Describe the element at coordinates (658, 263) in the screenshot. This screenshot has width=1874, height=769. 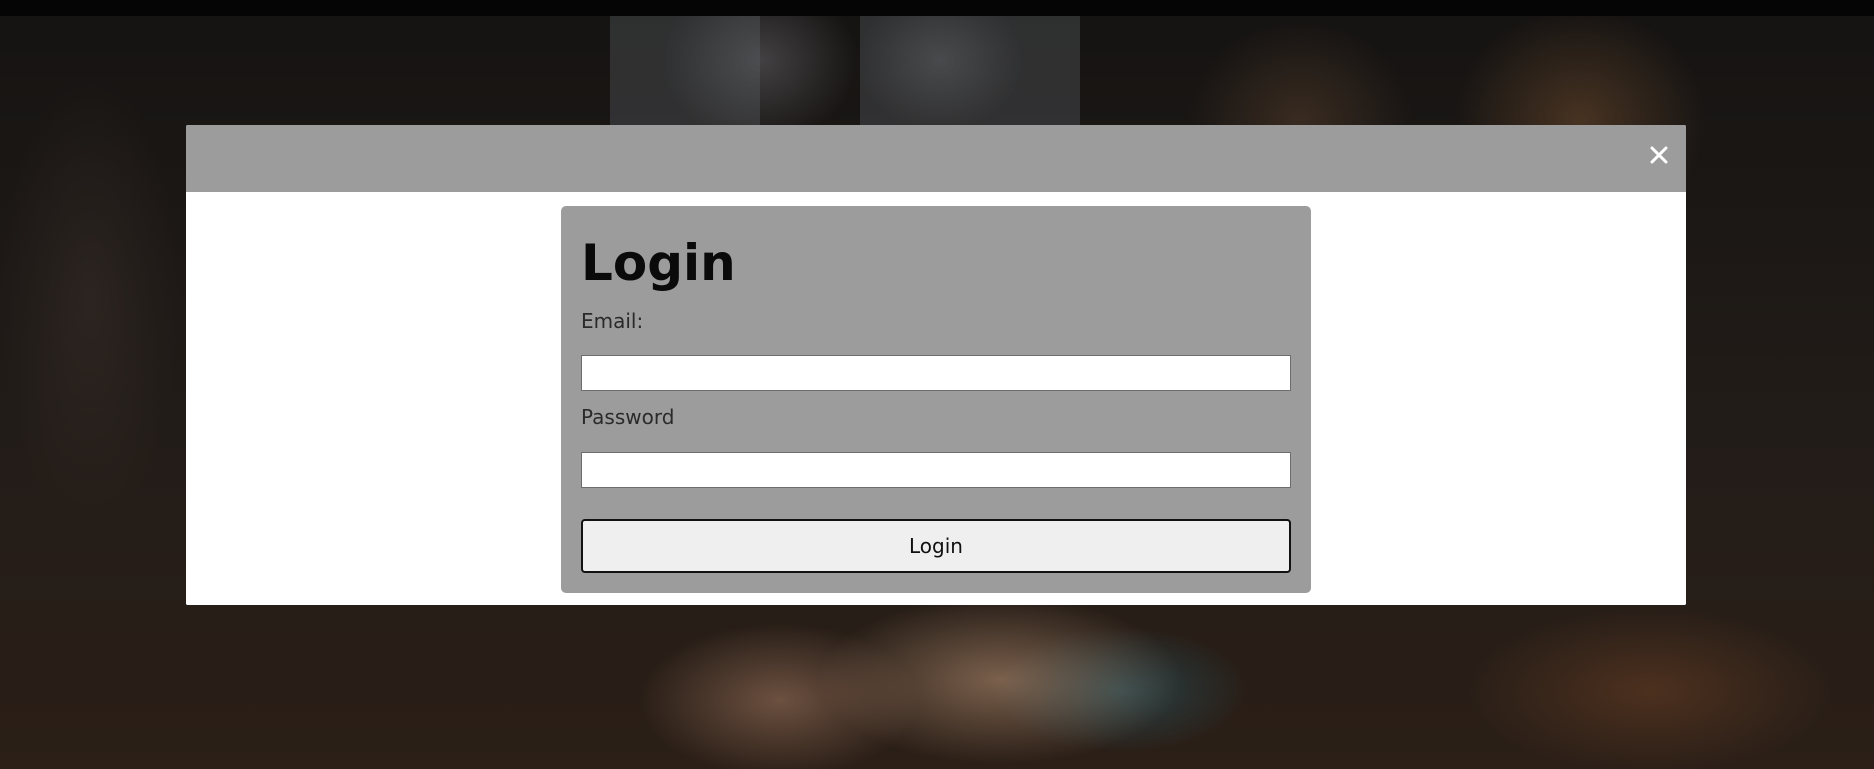
I see `login-title: Login` at that location.